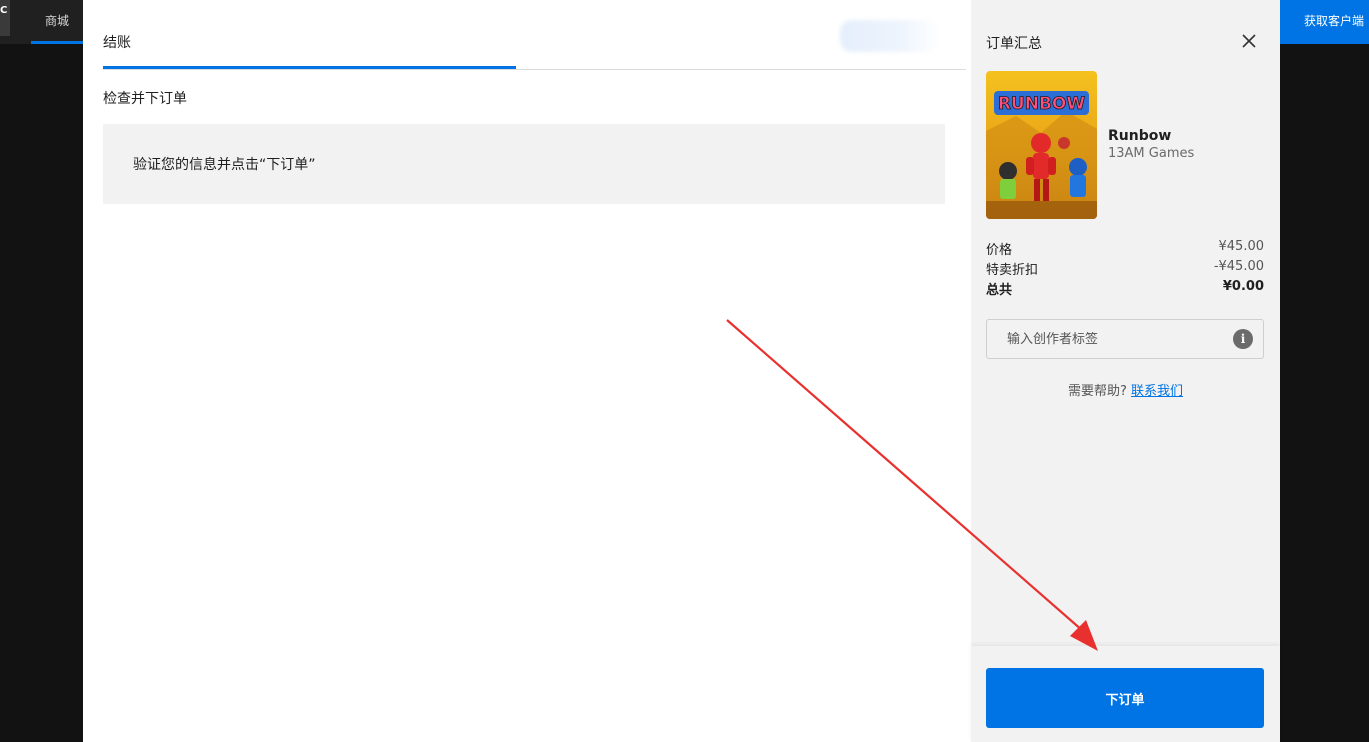  Describe the element at coordinates (1243, 339) in the screenshot. I see `info-icon: i` at that location.